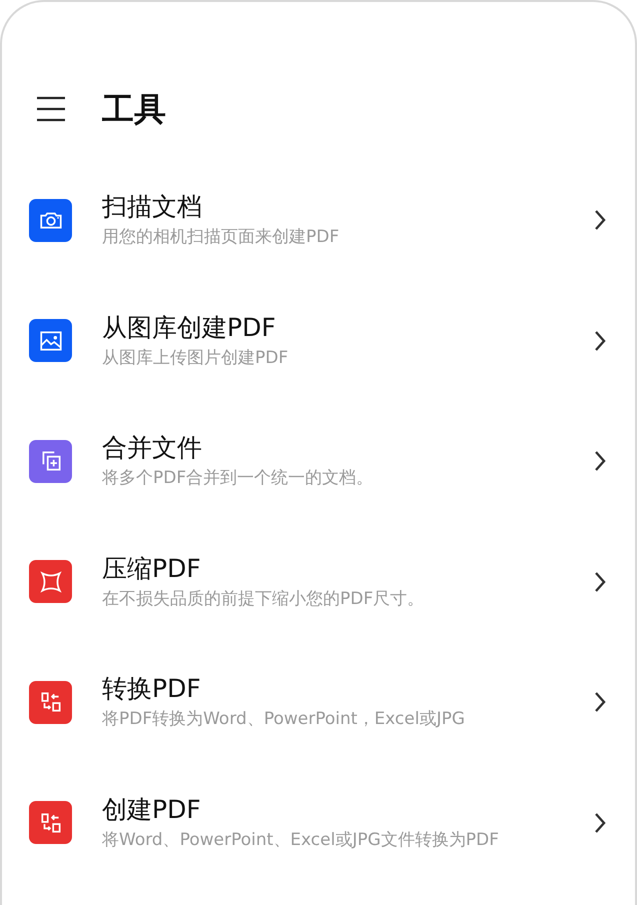 The image size is (637, 905). Describe the element at coordinates (318, 582) in the screenshot. I see `tool-item: 压缩PDF 在不损失品质的前提下缩小您的PDF尺寸。` at that location.